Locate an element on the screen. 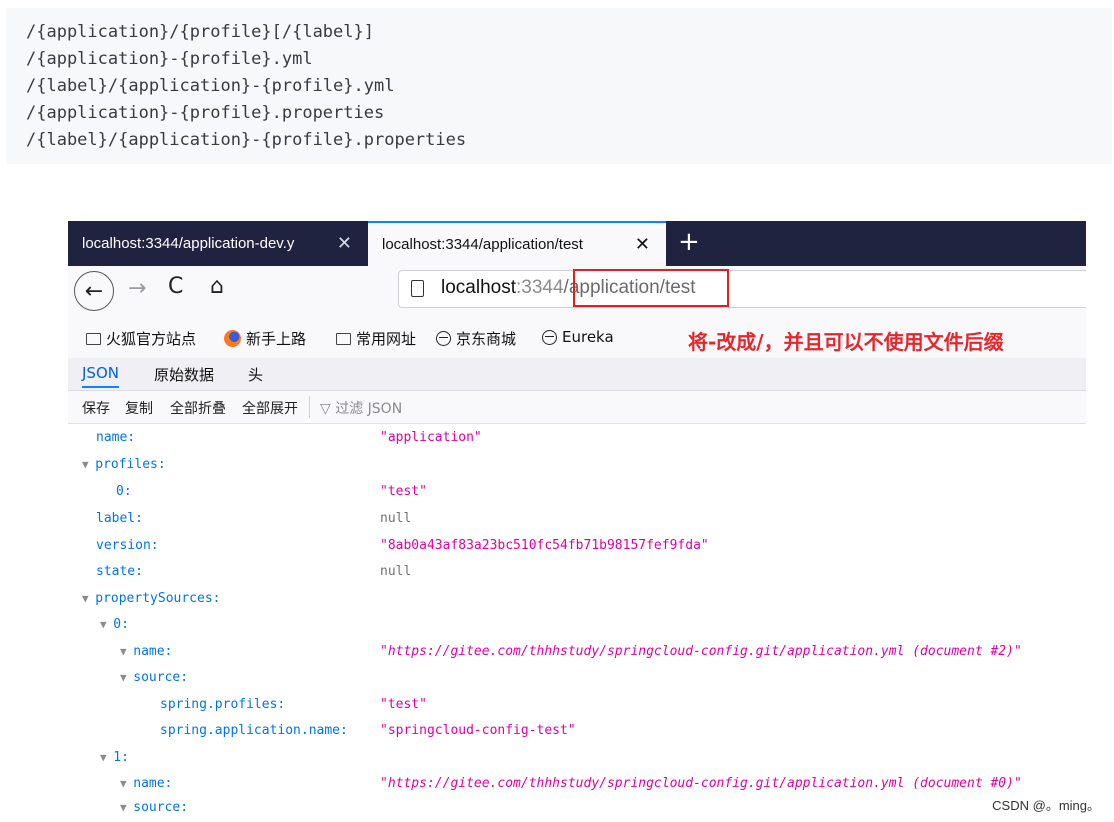  url-host: localhost is located at coordinates (478, 287).